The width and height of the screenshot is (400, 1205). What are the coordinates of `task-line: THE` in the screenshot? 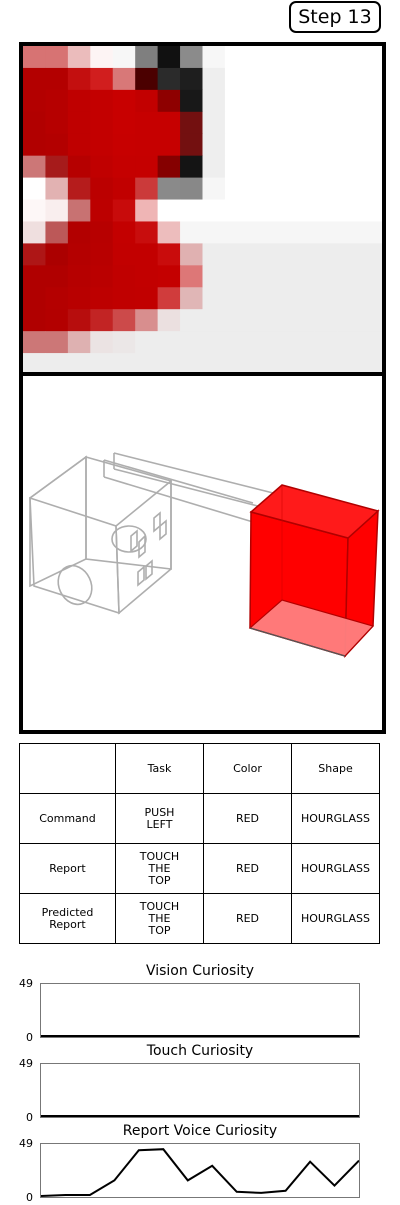 It's located at (159, 918).